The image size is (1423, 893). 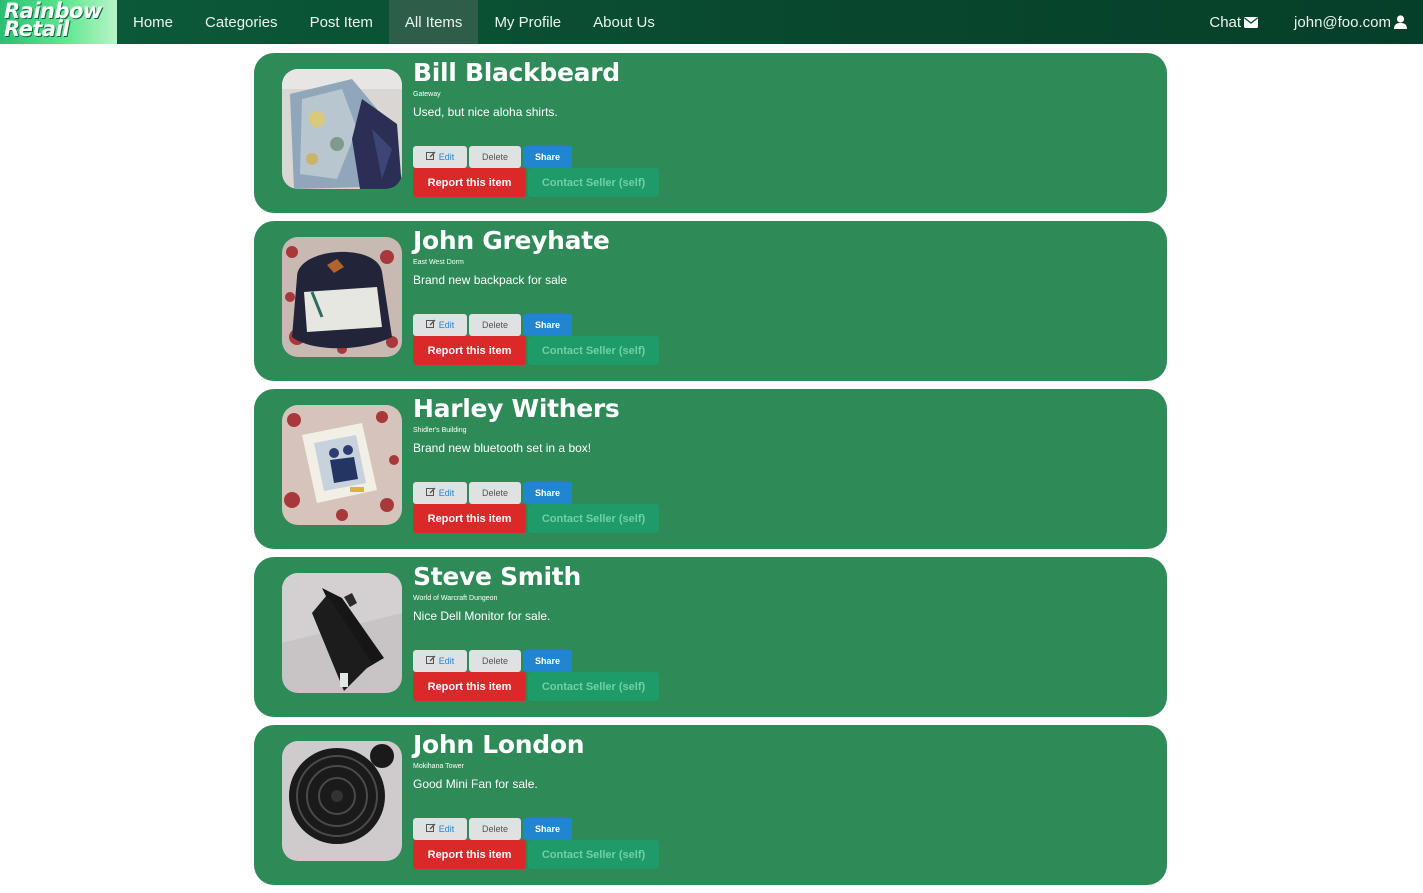 What do you see at coordinates (475, 784) in the screenshot?
I see `item-description: Good Mini Fan for sale.` at bounding box center [475, 784].